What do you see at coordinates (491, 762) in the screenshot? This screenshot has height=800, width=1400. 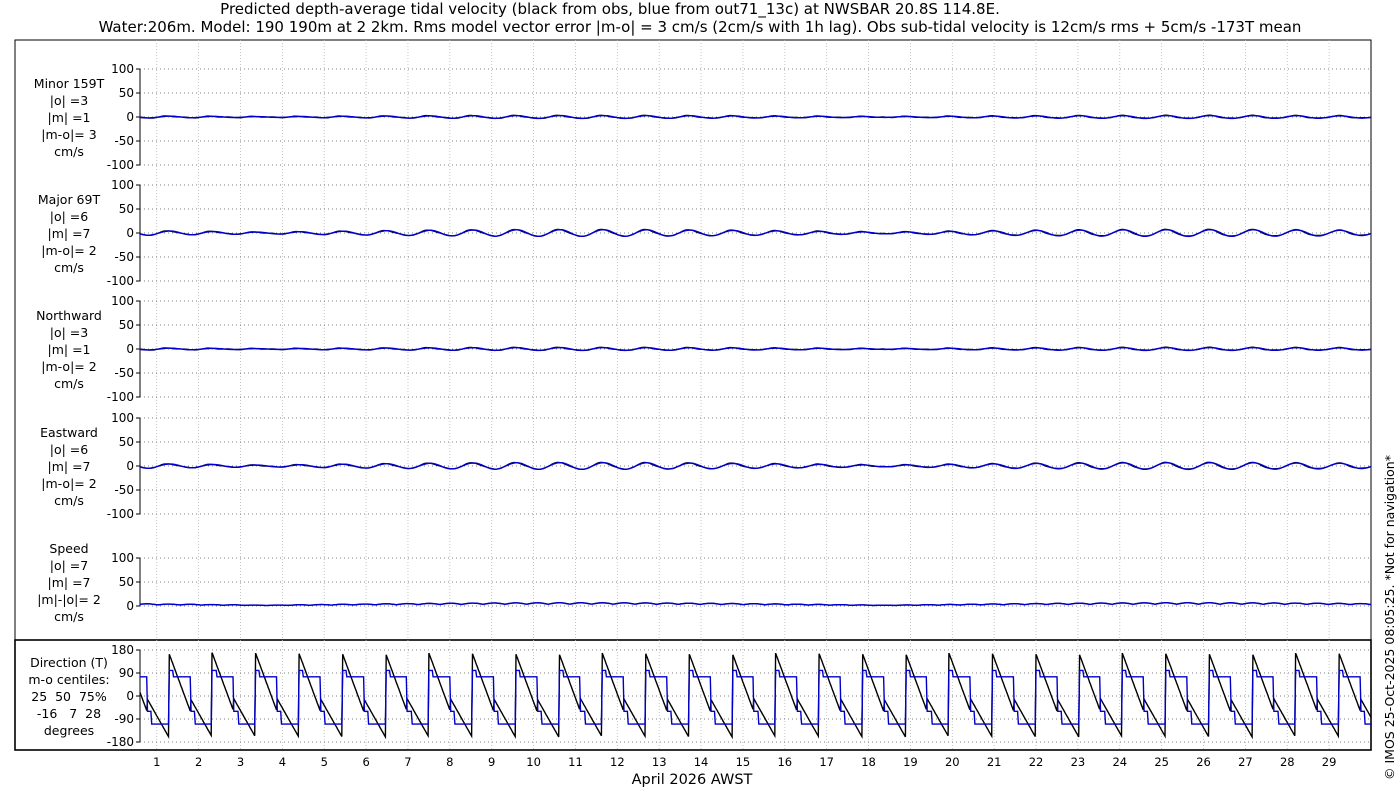 I see `x-tick-label: 9` at bounding box center [491, 762].